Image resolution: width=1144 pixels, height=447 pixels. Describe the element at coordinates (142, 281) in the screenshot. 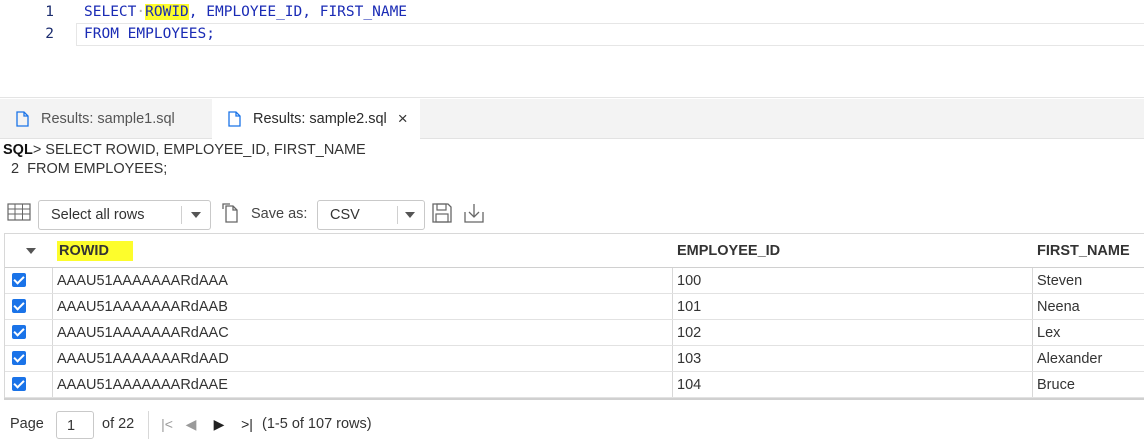

I see `cell-rowid: AAAU51AAAAAAARdAAA` at that location.